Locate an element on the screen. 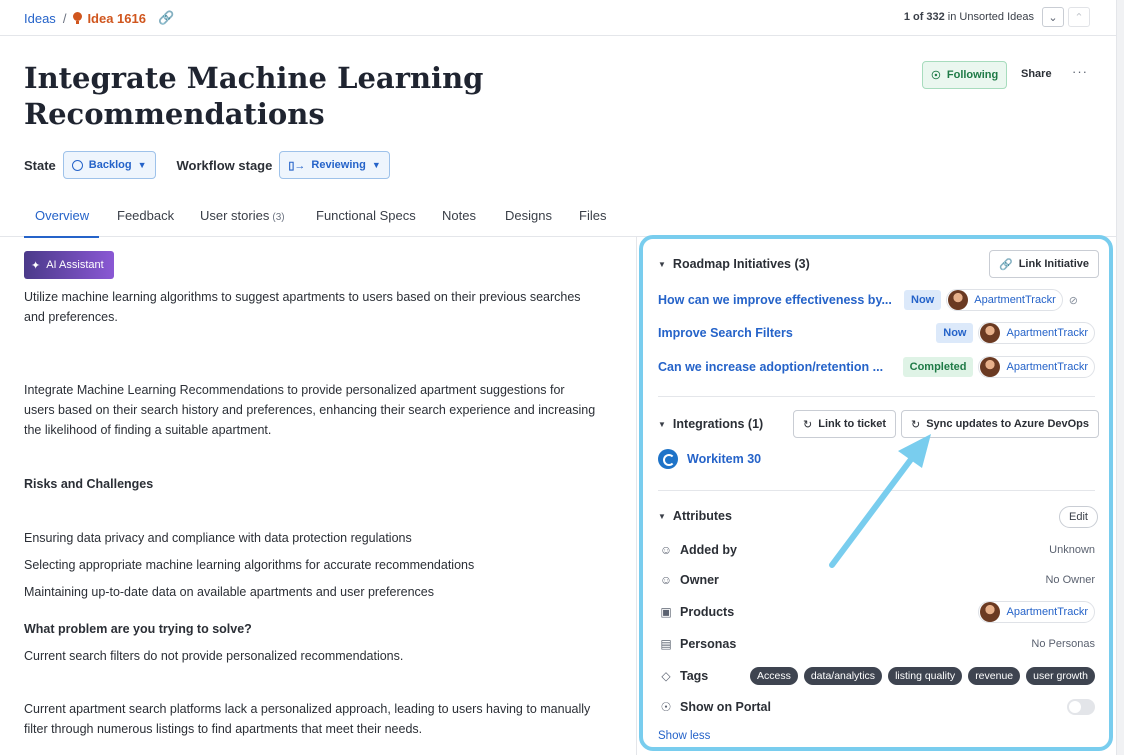  attribute-value: No Personas is located at coordinates (1063, 644).